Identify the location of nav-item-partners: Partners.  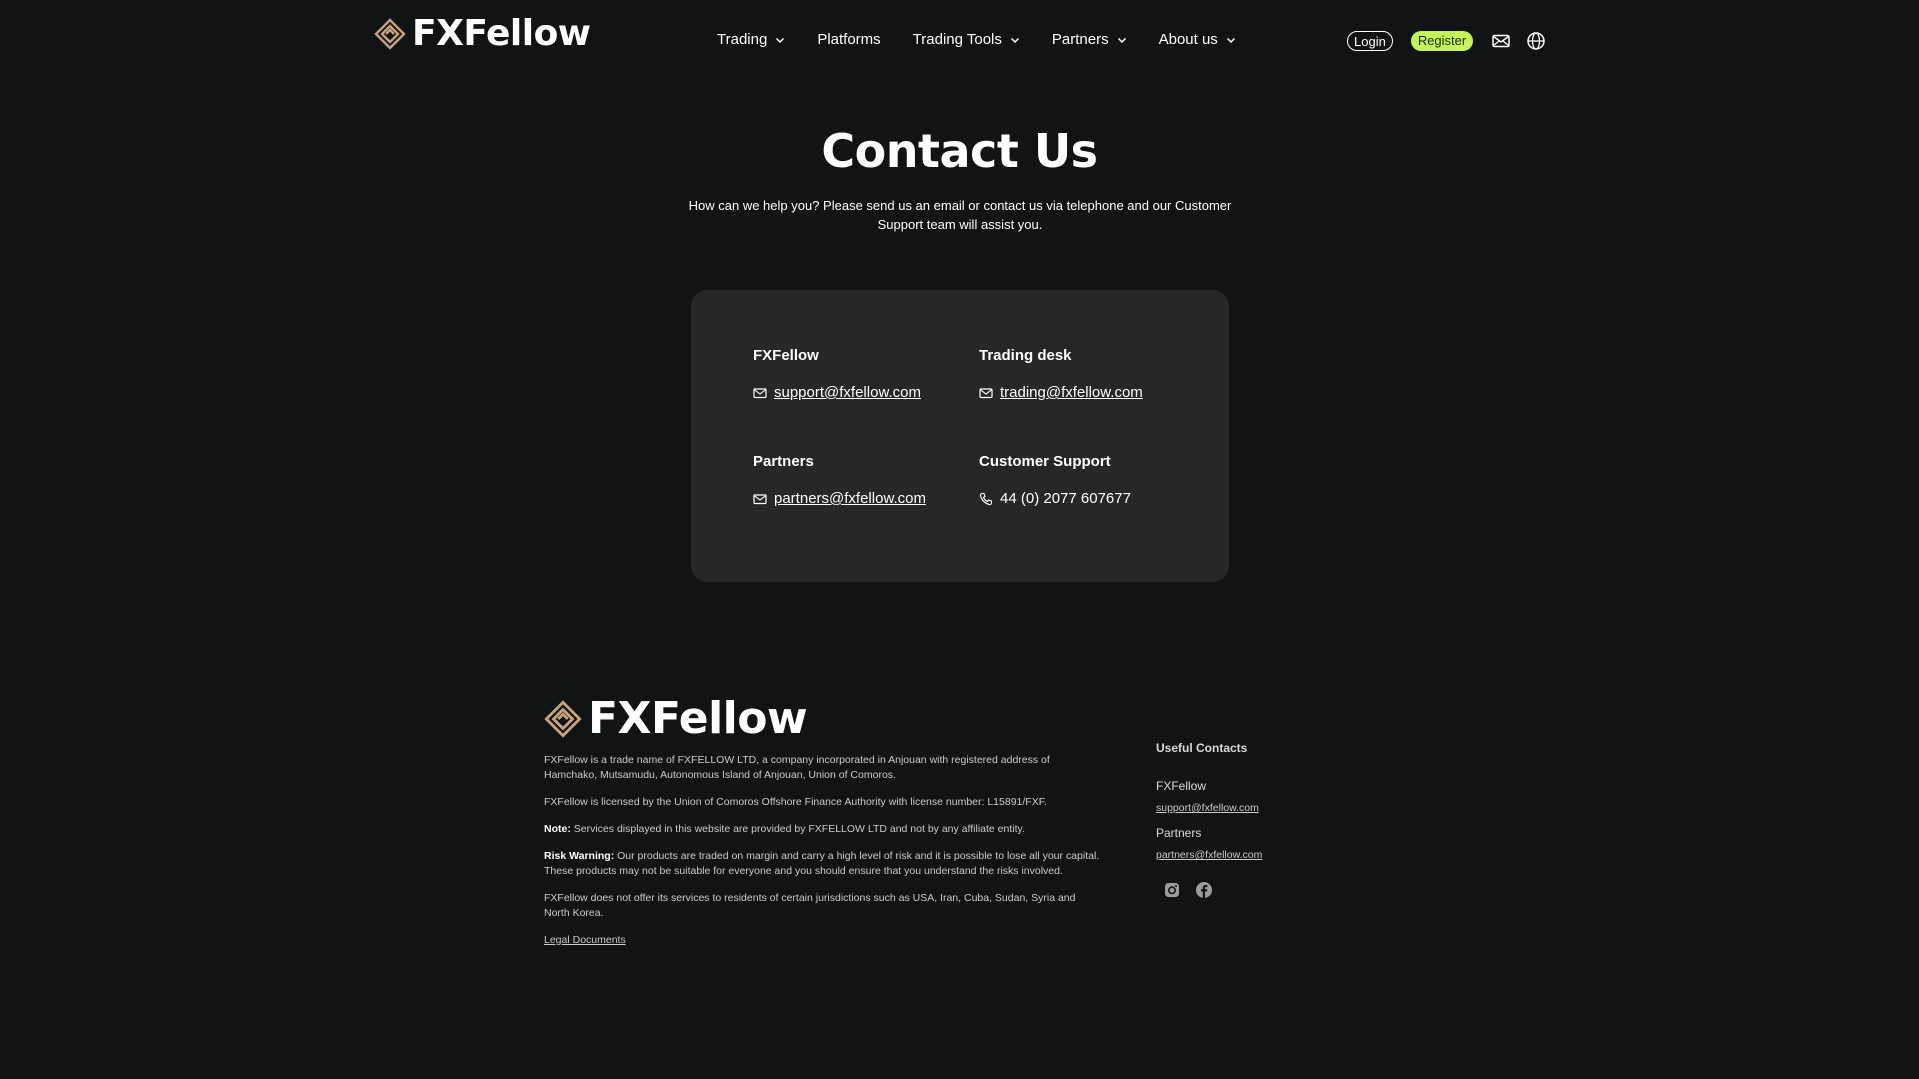
(1089, 39).